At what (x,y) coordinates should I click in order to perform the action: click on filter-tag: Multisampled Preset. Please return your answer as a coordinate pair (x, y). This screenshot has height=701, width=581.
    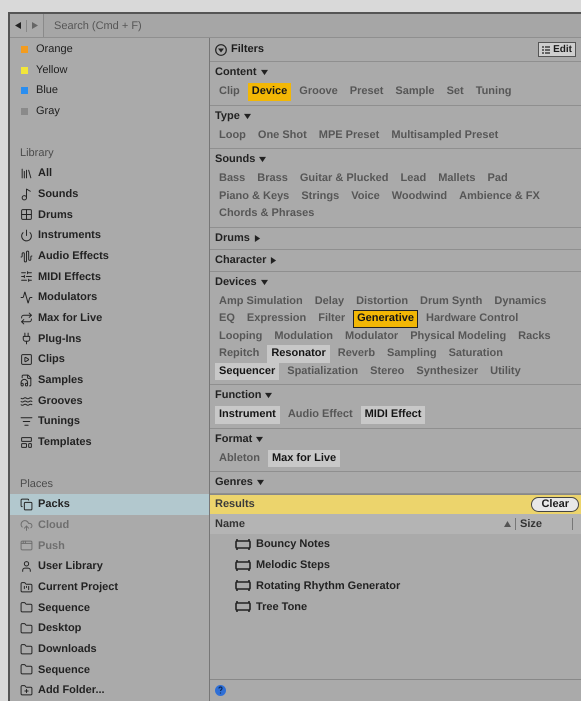
    Looking at the image, I should click on (444, 135).